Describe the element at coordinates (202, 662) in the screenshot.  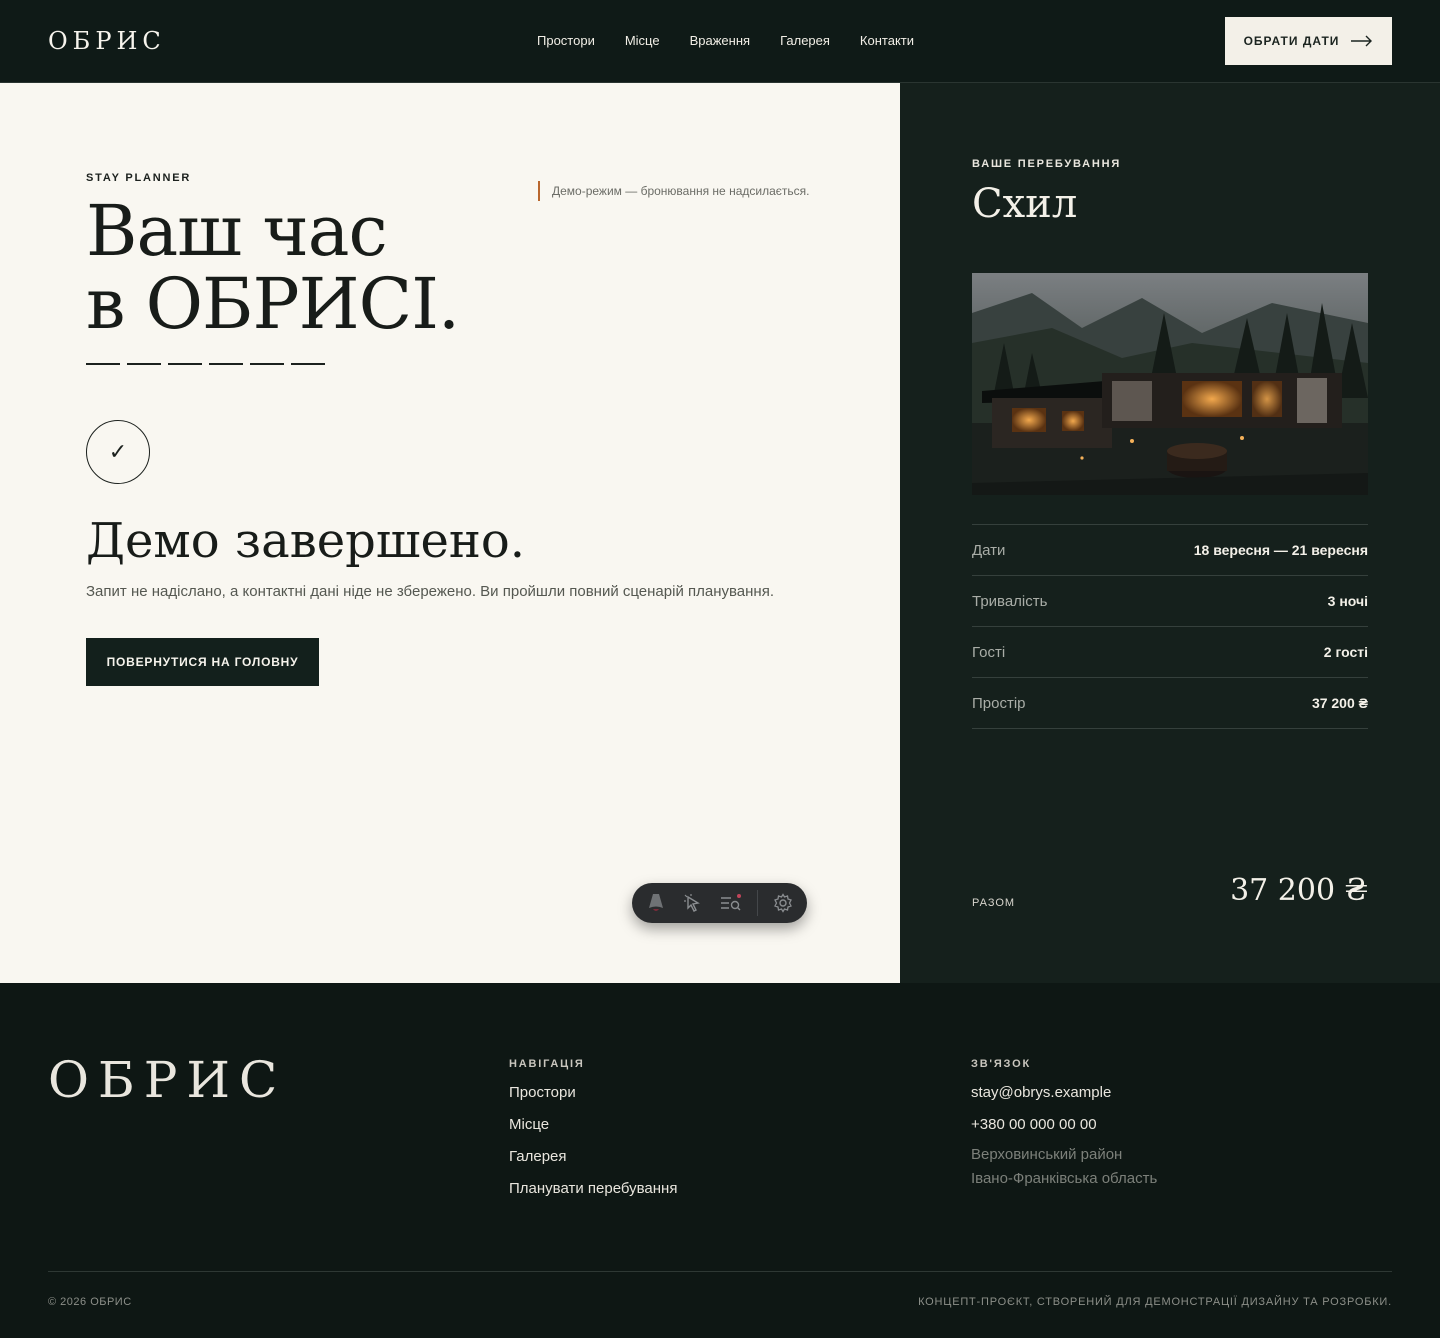
I see `back-home-button: ПОВЕРНУТИСЯ НА ГОЛОВНУ` at that location.